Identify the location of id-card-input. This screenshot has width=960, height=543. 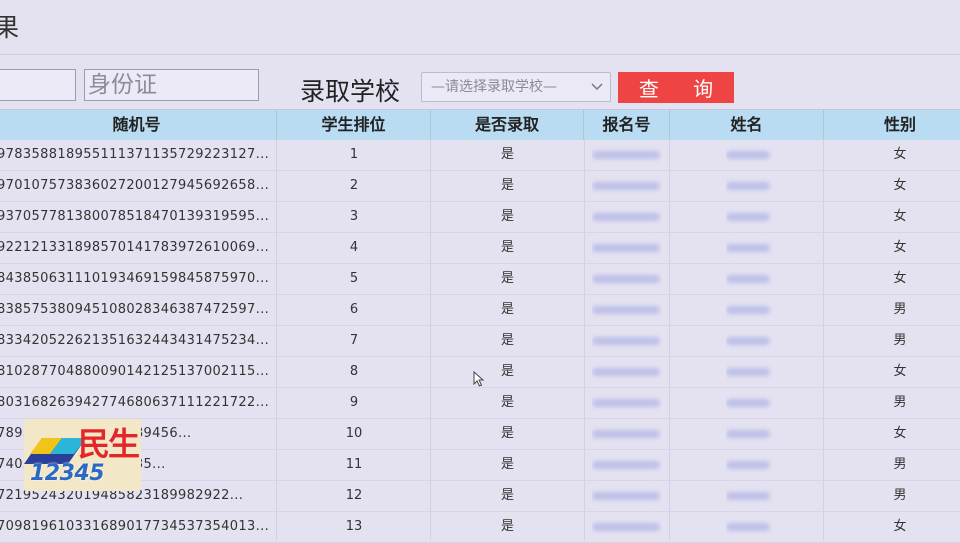
(171, 85).